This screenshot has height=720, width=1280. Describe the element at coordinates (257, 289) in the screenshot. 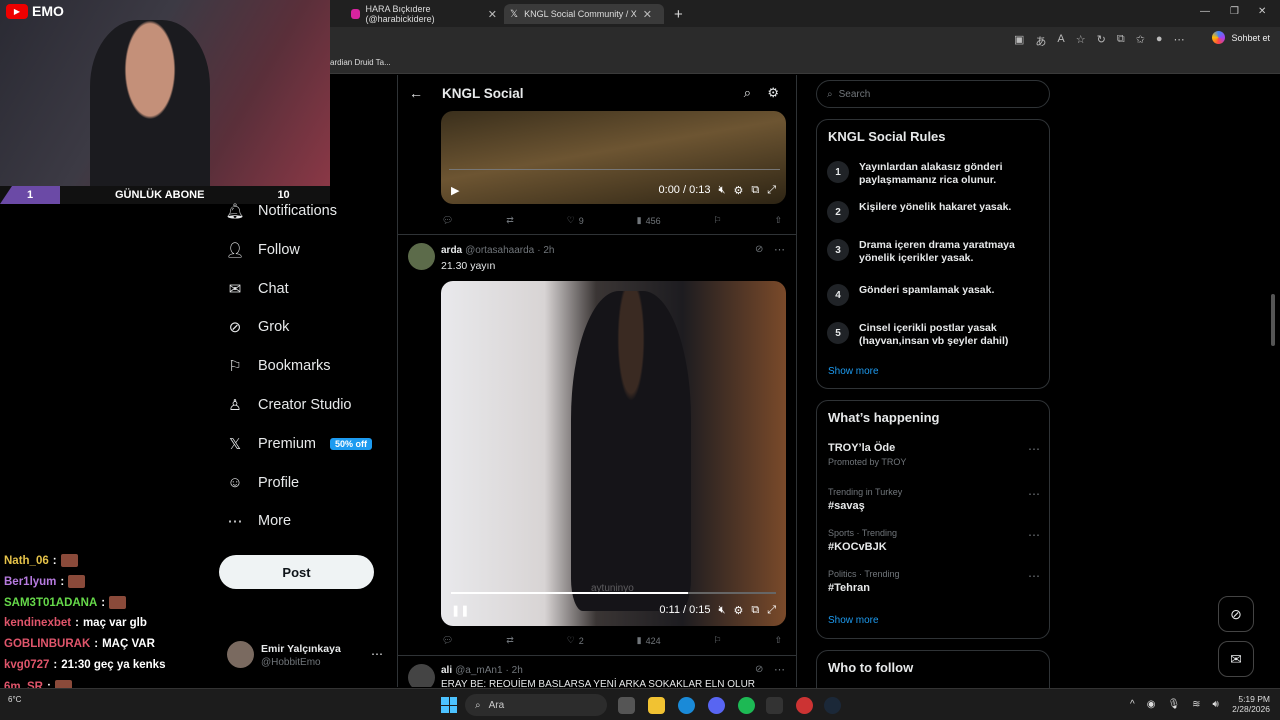

I see `nav-item-chat: ✉ Chat` at that location.